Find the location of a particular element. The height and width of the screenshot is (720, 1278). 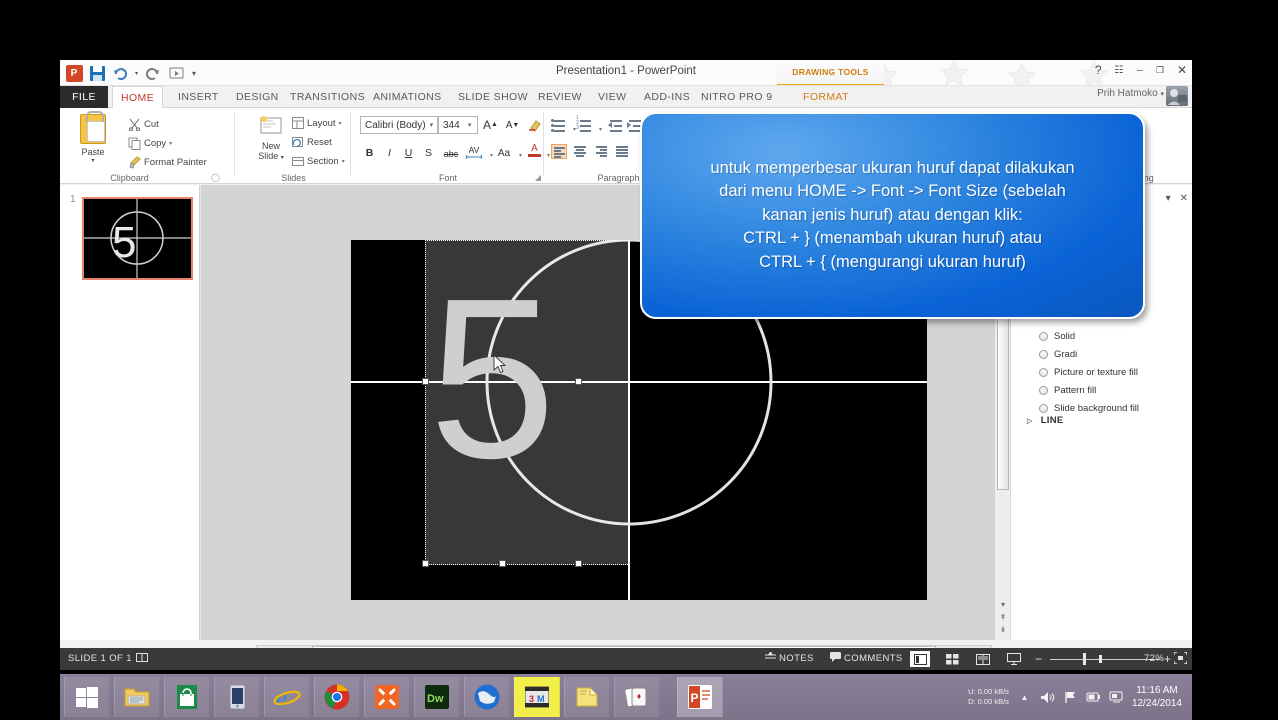

copy-button: Copy ▾ is located at coordinates (150, 143).